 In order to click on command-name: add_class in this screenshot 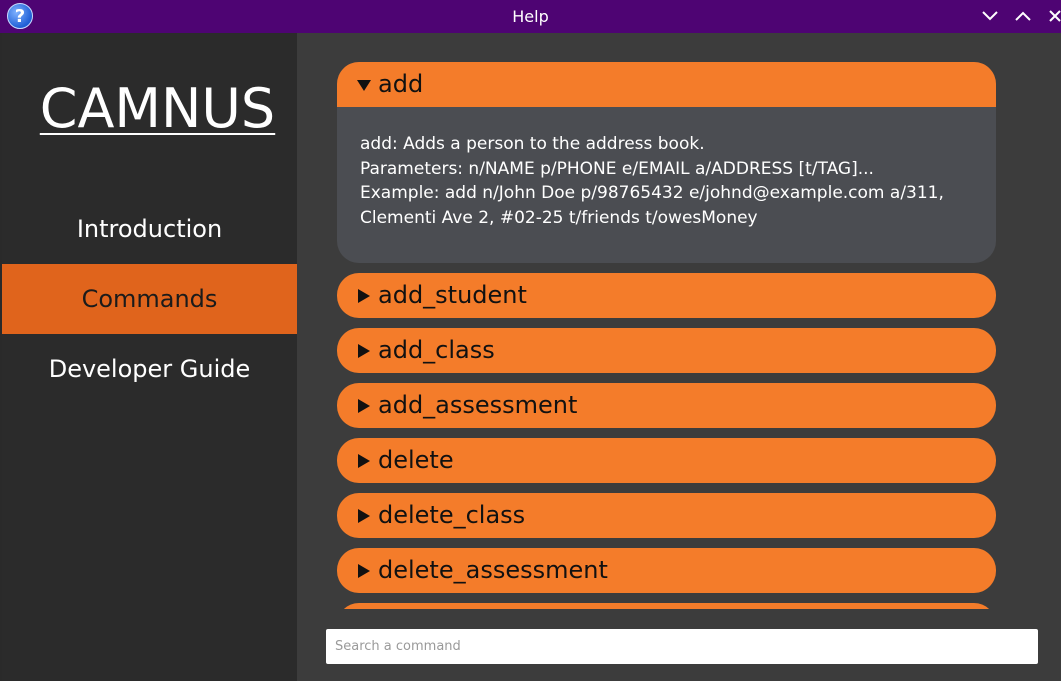, I will do `click(436, 350)`.